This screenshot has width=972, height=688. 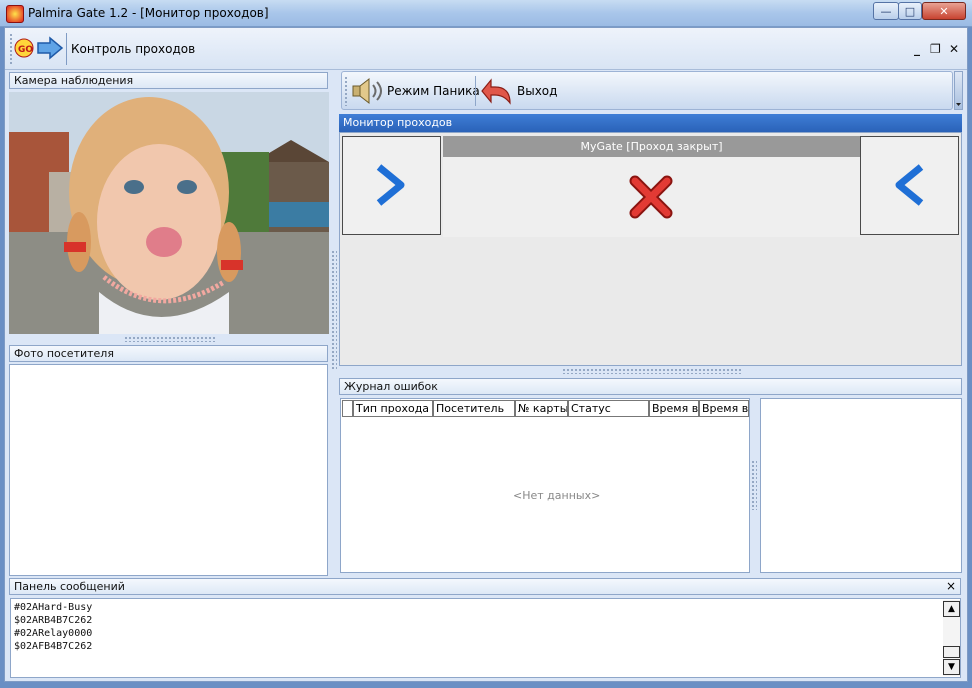 I want to click on visitor-photo-area, so click(x=168, y=470).